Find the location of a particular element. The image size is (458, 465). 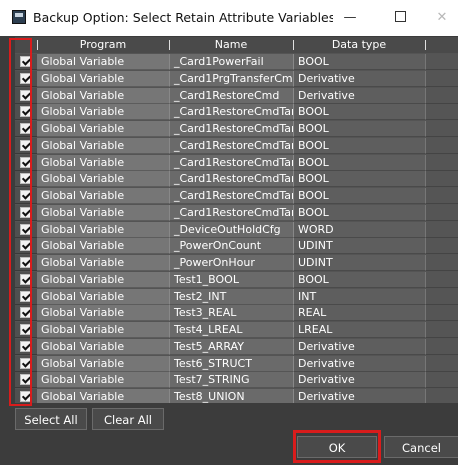

table-row: Global Variable Test6_STRUCT Derivative is located at coordinates (236, 363).